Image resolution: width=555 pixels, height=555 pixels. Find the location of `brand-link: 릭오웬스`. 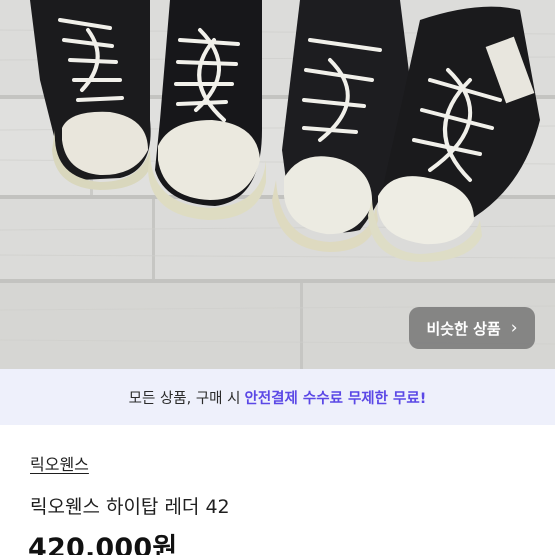

brand-link: 릭오웬스 is located at coordinates (59, 463).